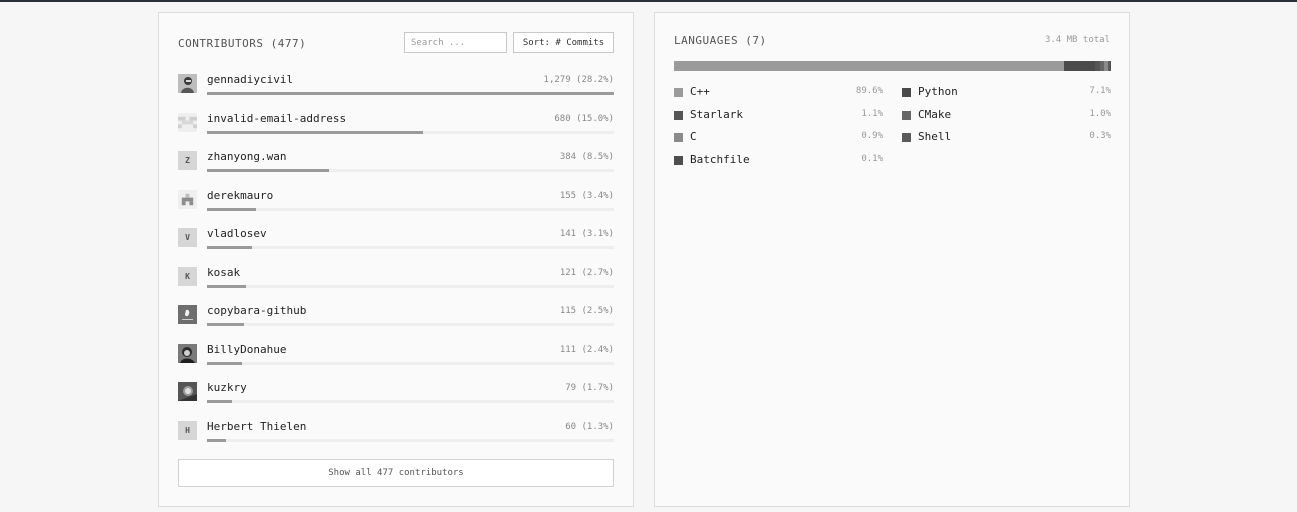 Image resolution: width=1297 pixels, height=512 pixels. What do you see at coordinates (1006, 95) in the screenshot?
I see `language-legend-item: Python 7.1%` at bounding box center [1006, 95].